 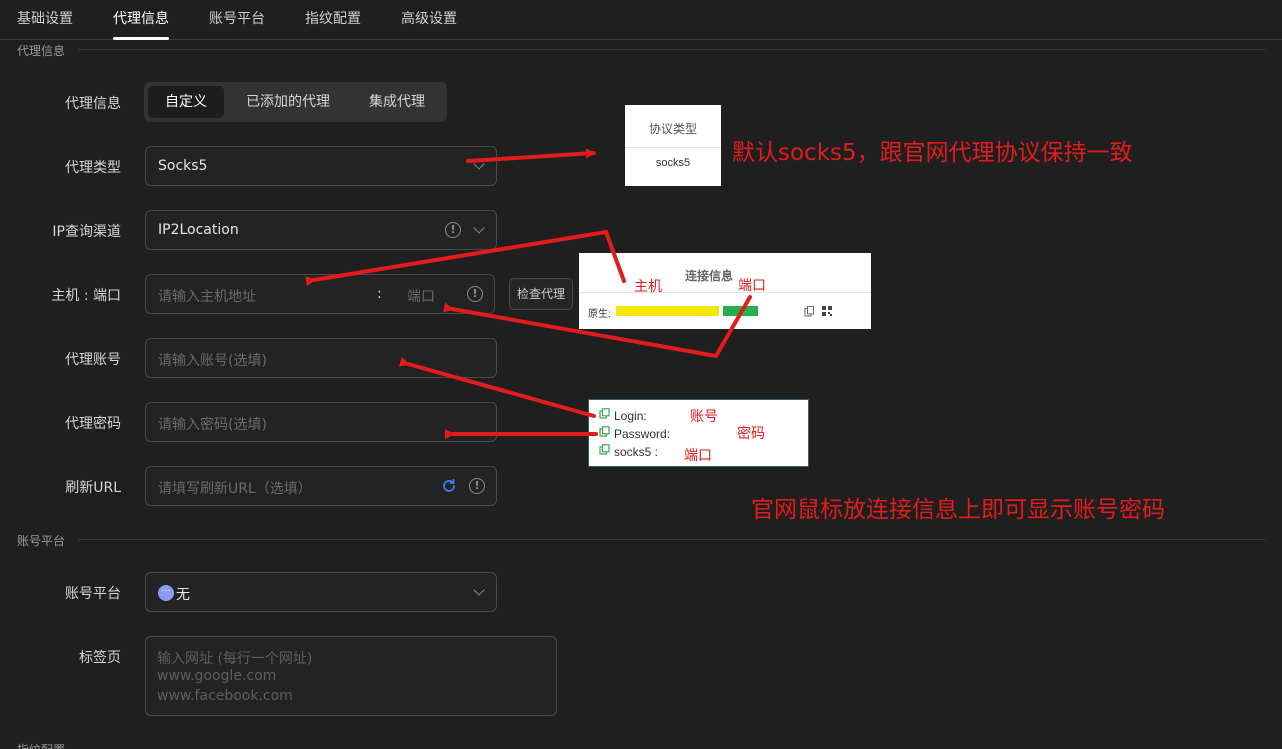 I want to click on annotation-arrows, so click(x=528, y=293).